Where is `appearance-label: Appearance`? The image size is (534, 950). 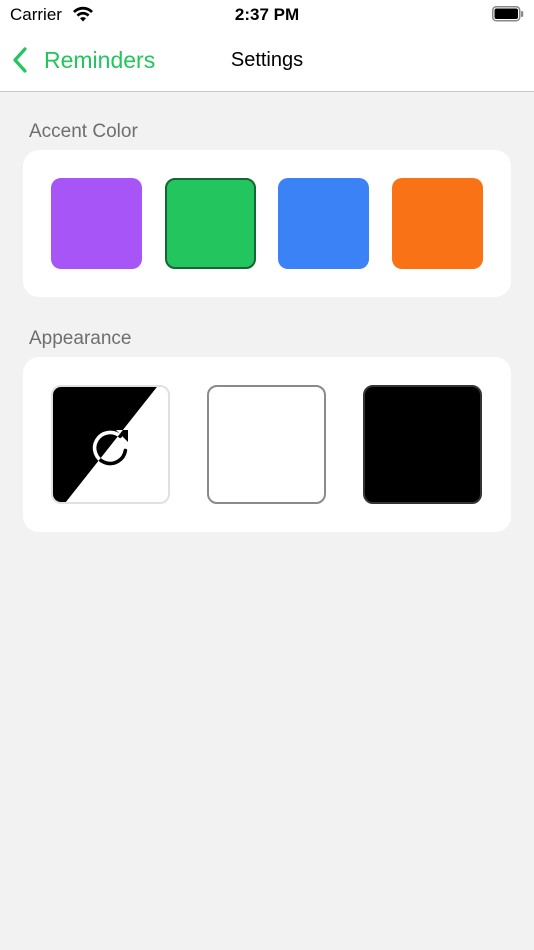
appearance-label: Appearance is located at coordinates (80, 338).